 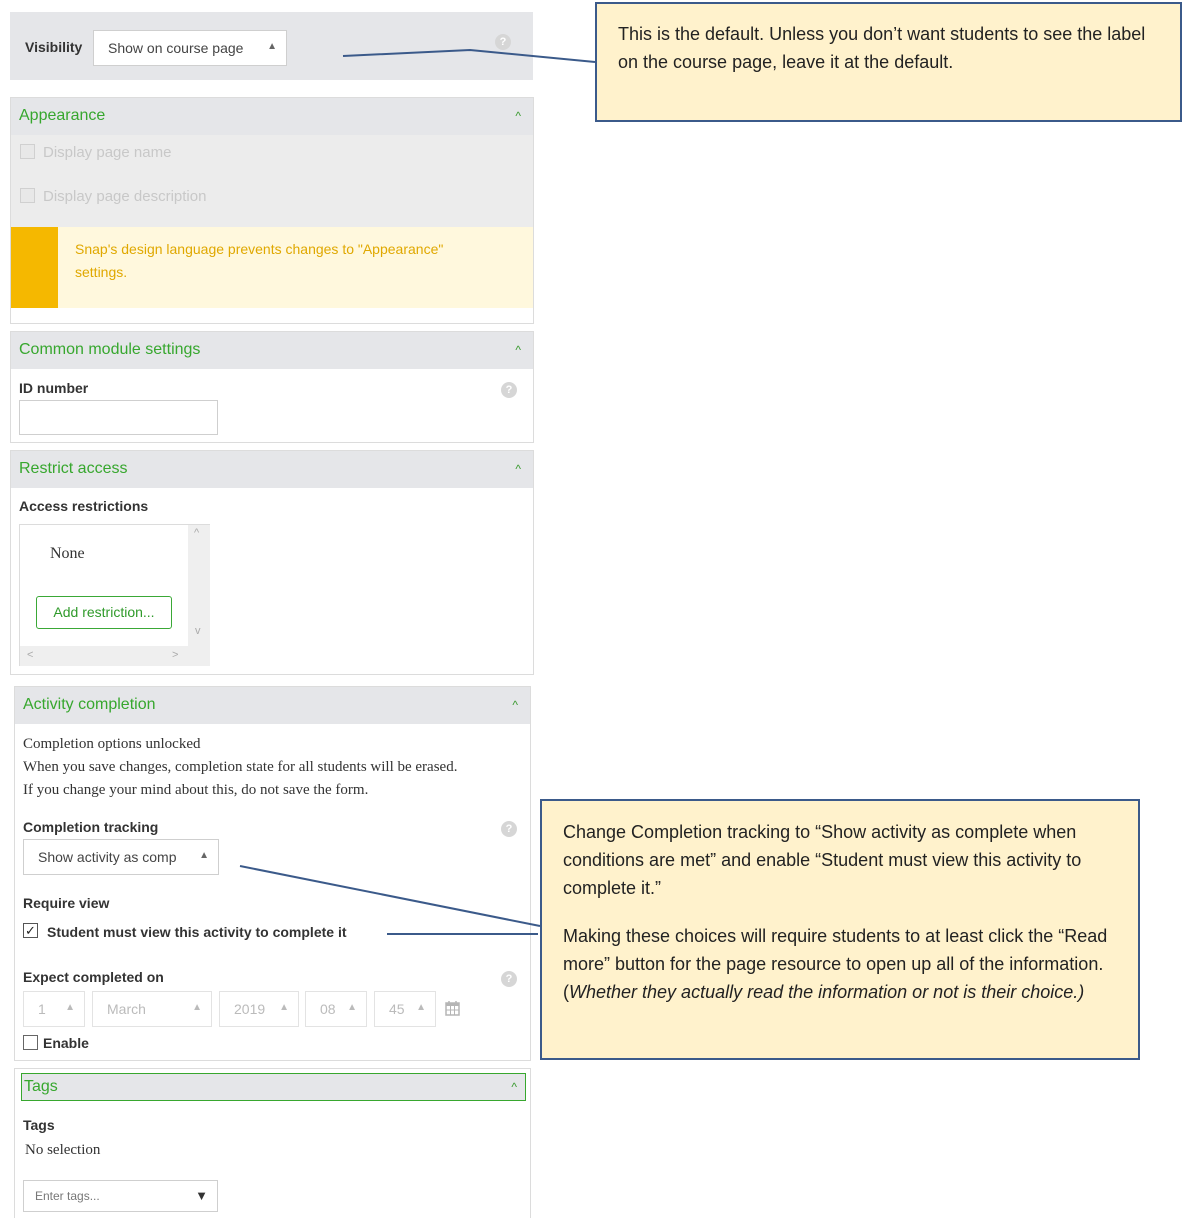 I want to click on connector-visibility, so click(x=469, y=55).